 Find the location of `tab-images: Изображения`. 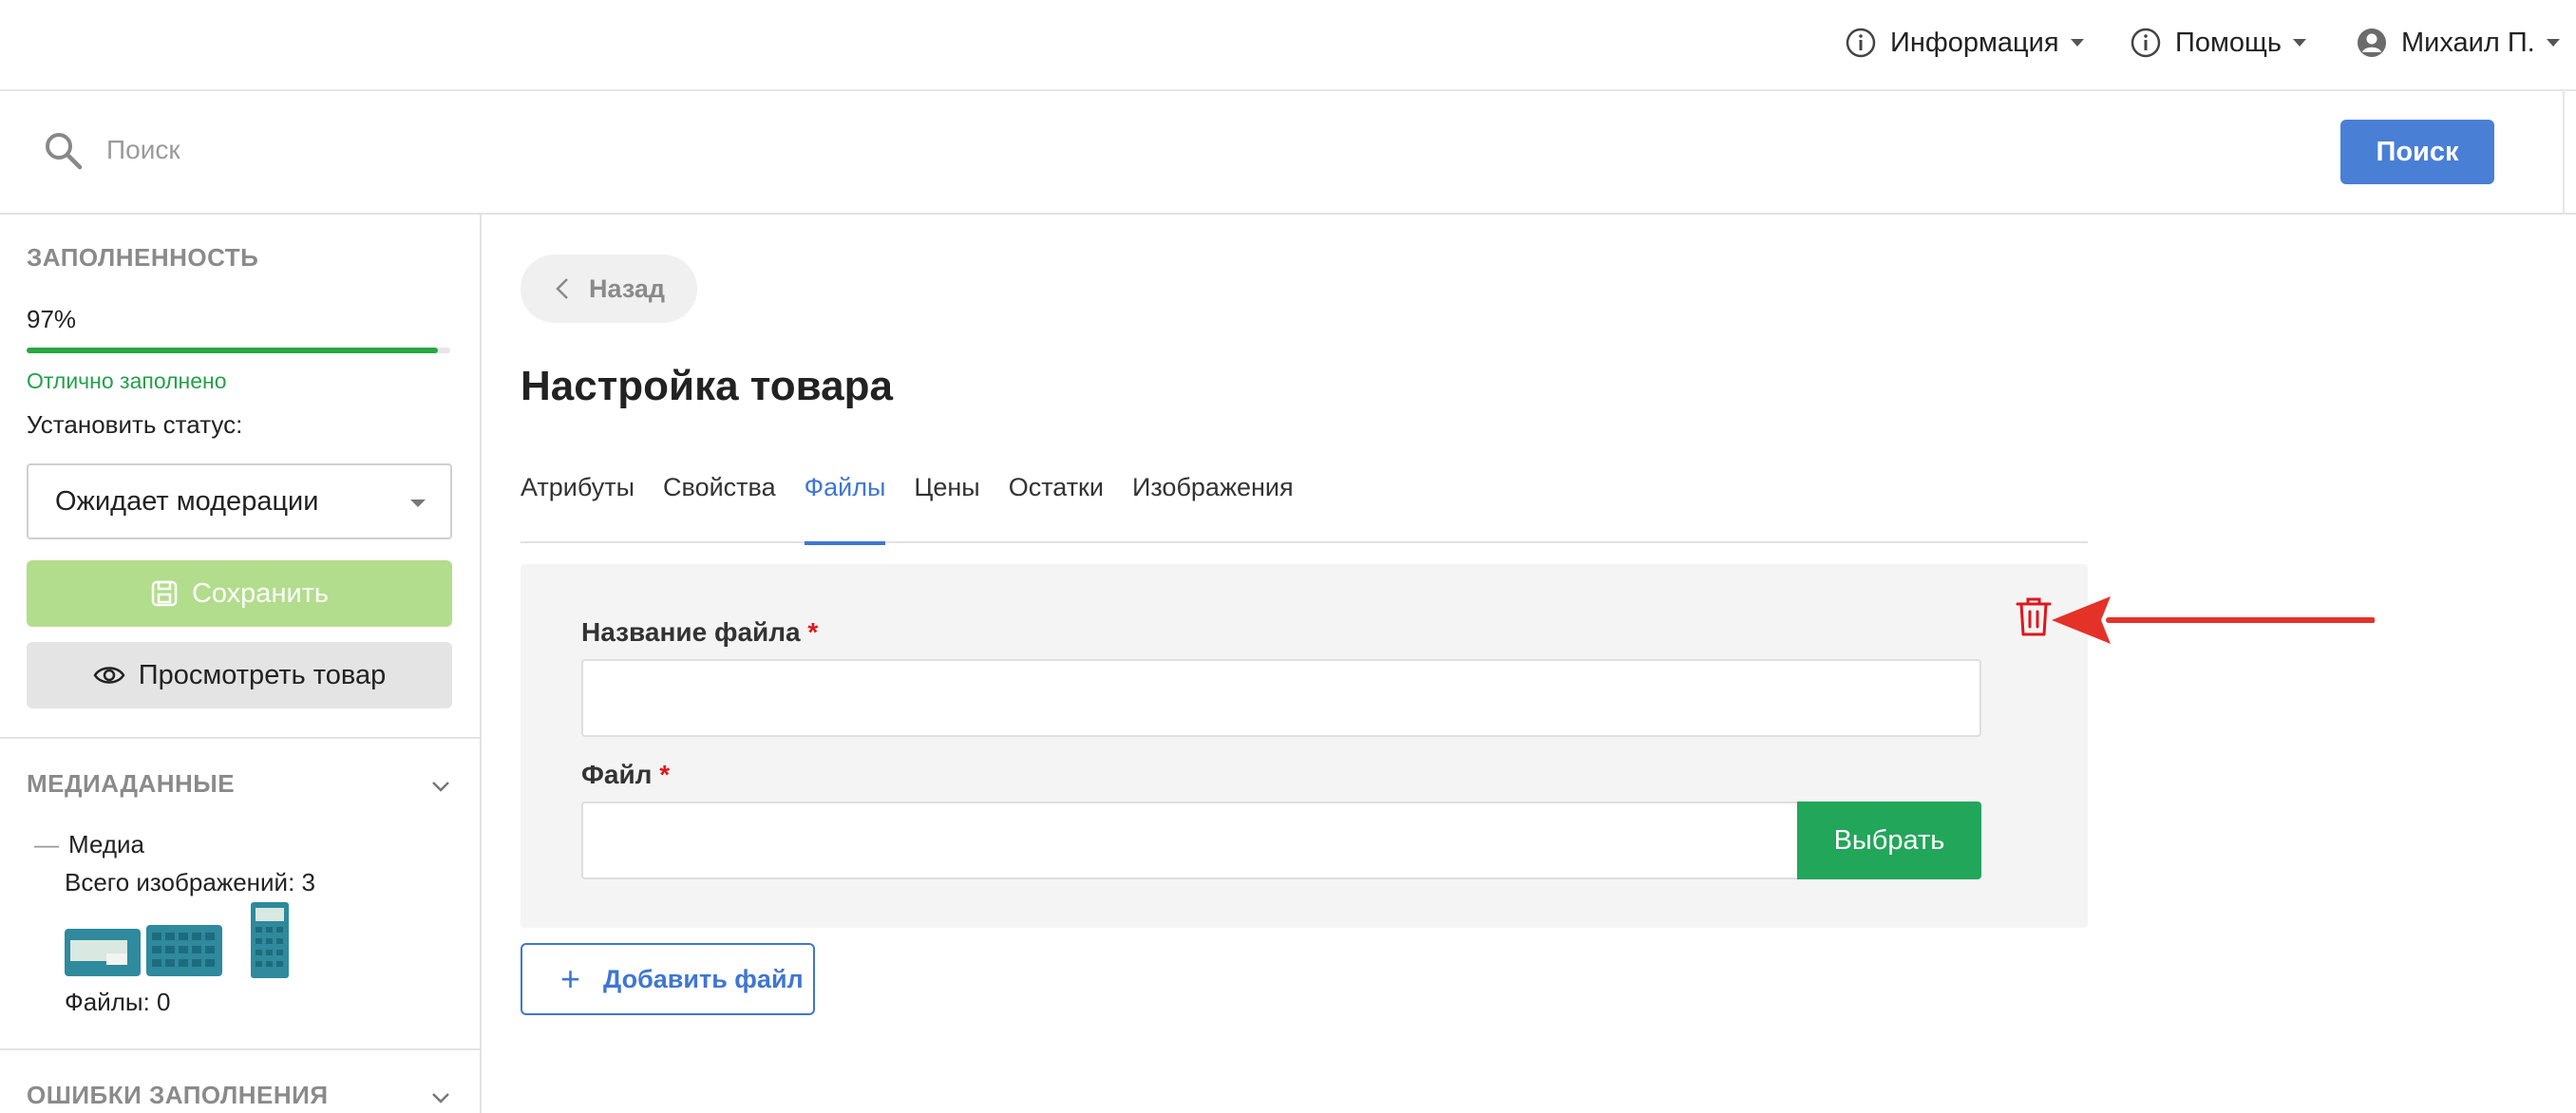

tab-images: Изображения is located at coordinates (1213, 504).